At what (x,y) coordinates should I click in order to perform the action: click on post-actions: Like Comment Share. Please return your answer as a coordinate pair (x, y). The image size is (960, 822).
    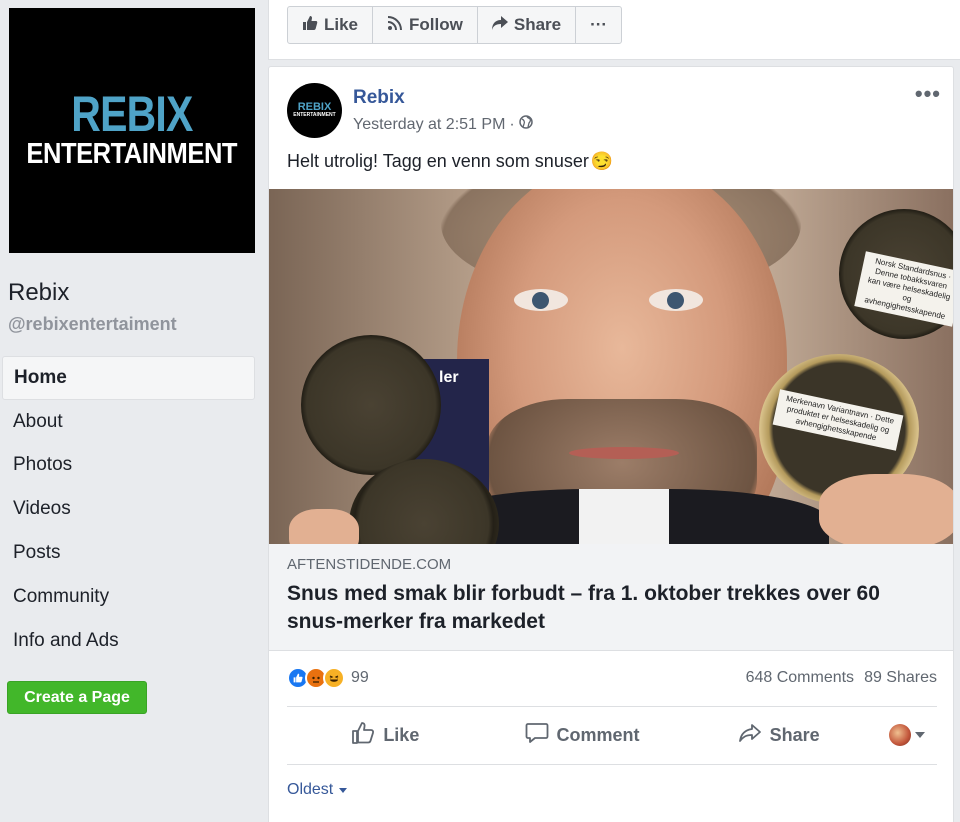
    Looking at the image, I should click on (612, 735).